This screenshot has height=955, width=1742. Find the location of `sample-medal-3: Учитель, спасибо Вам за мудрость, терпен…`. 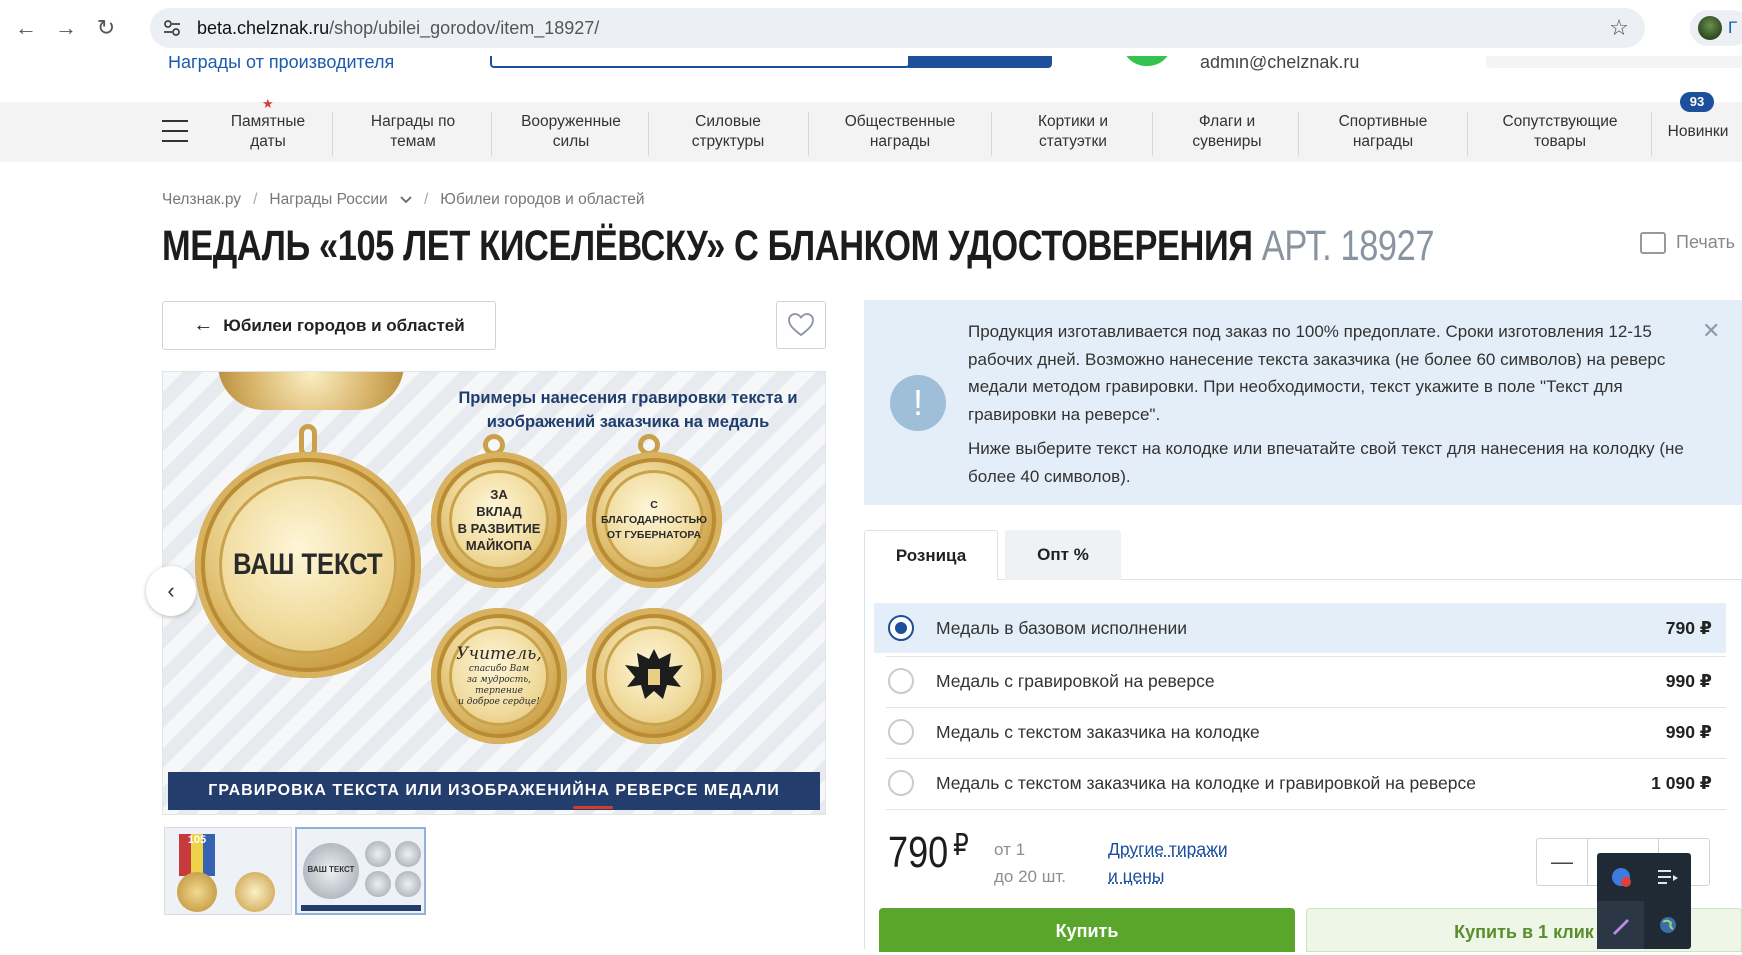

sample-medal-3: Учитель, спасибо Вам за мудрость, терпен… is located at coordinates (499, 676).